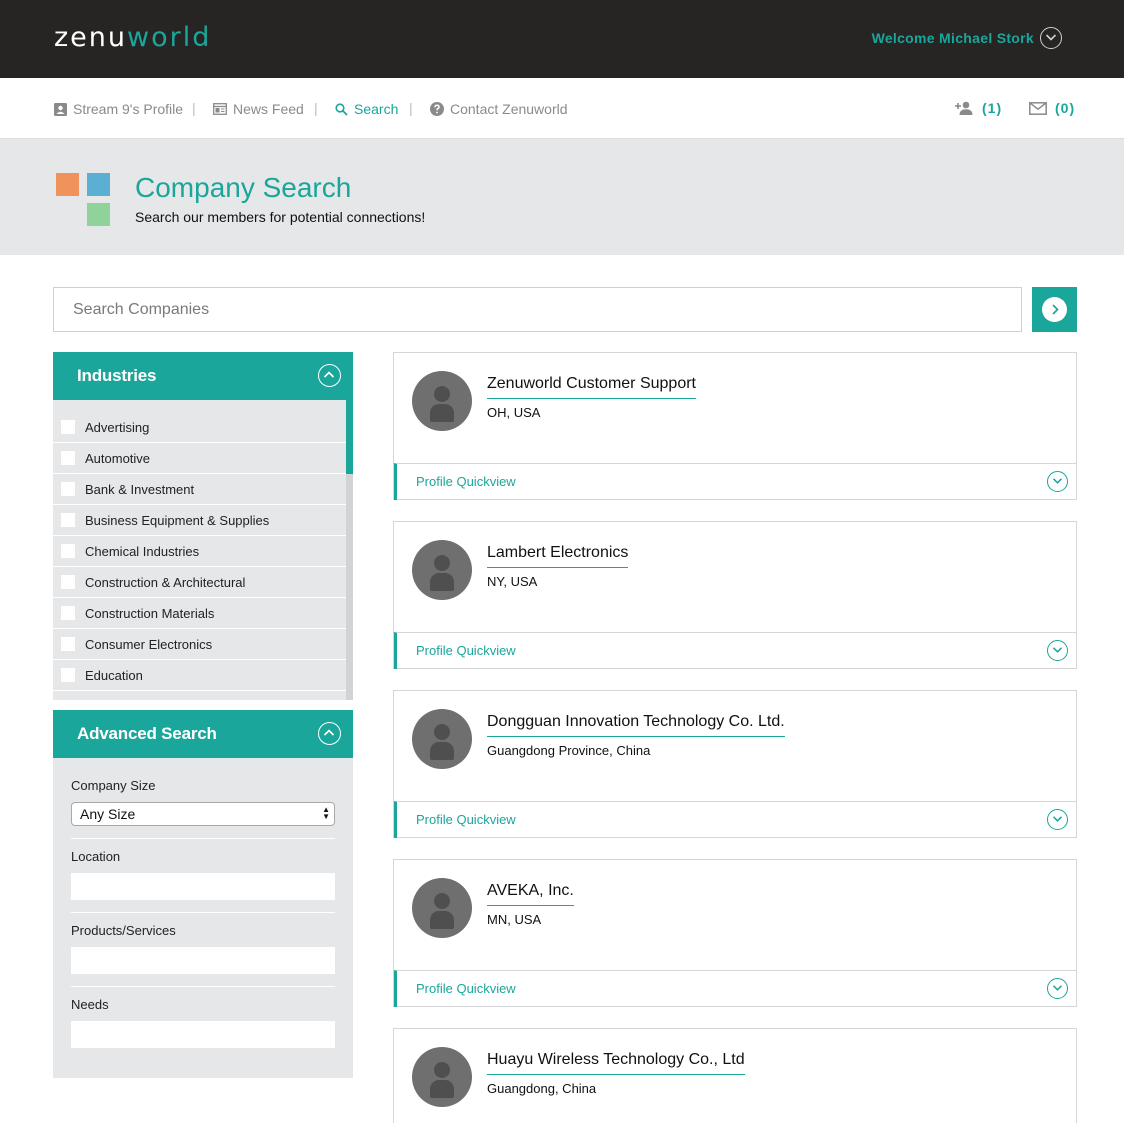  What do you see at coordinates (149, 644) in the screenshot?
I see `industry-label: Consumer Electronics` at bounding box center [149, 644].